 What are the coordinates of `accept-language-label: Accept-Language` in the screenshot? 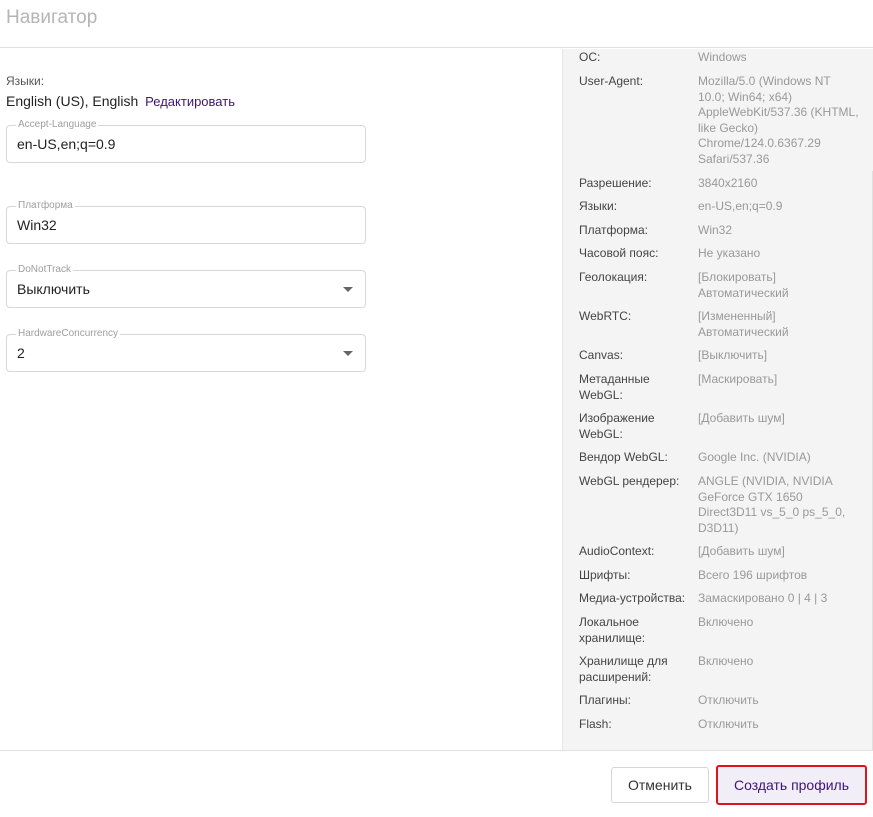 It's located at (57, 125).